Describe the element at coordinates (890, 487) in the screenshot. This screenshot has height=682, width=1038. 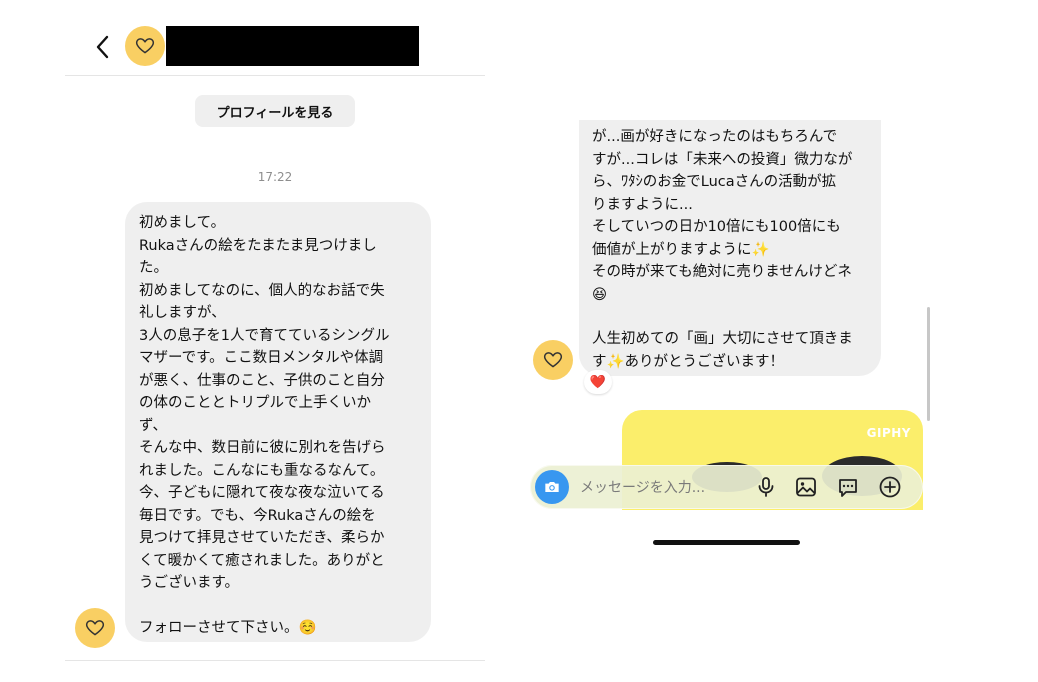
I see `plus-icon` at that location.